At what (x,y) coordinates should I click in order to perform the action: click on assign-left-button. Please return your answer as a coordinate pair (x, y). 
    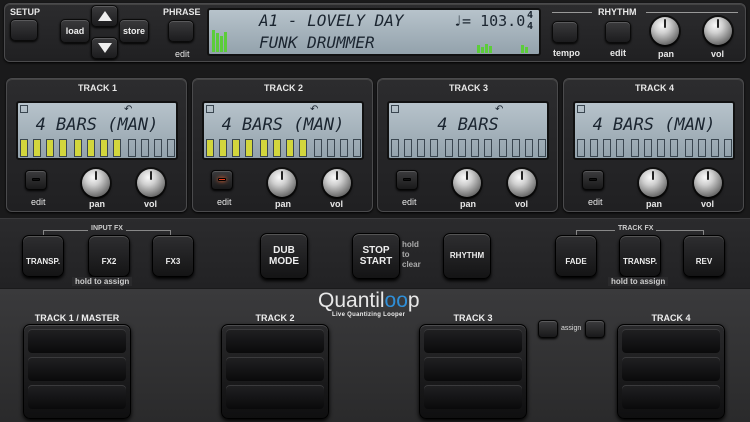
    Looking at the image, I should click on (548, 329).